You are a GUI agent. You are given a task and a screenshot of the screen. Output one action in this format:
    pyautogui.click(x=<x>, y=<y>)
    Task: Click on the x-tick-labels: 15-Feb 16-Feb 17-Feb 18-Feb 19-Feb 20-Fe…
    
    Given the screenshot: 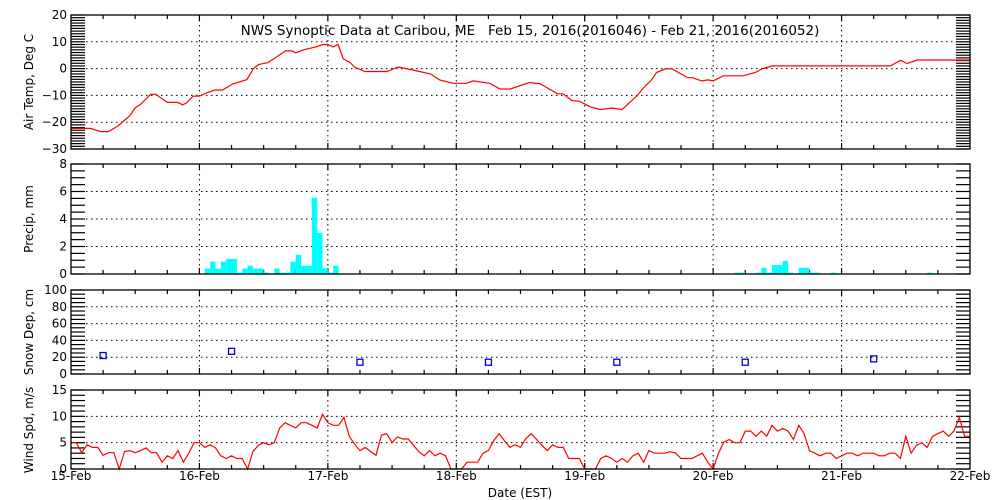 What is the action you would take?
    pyautogui.click(x=521, y=476)
    